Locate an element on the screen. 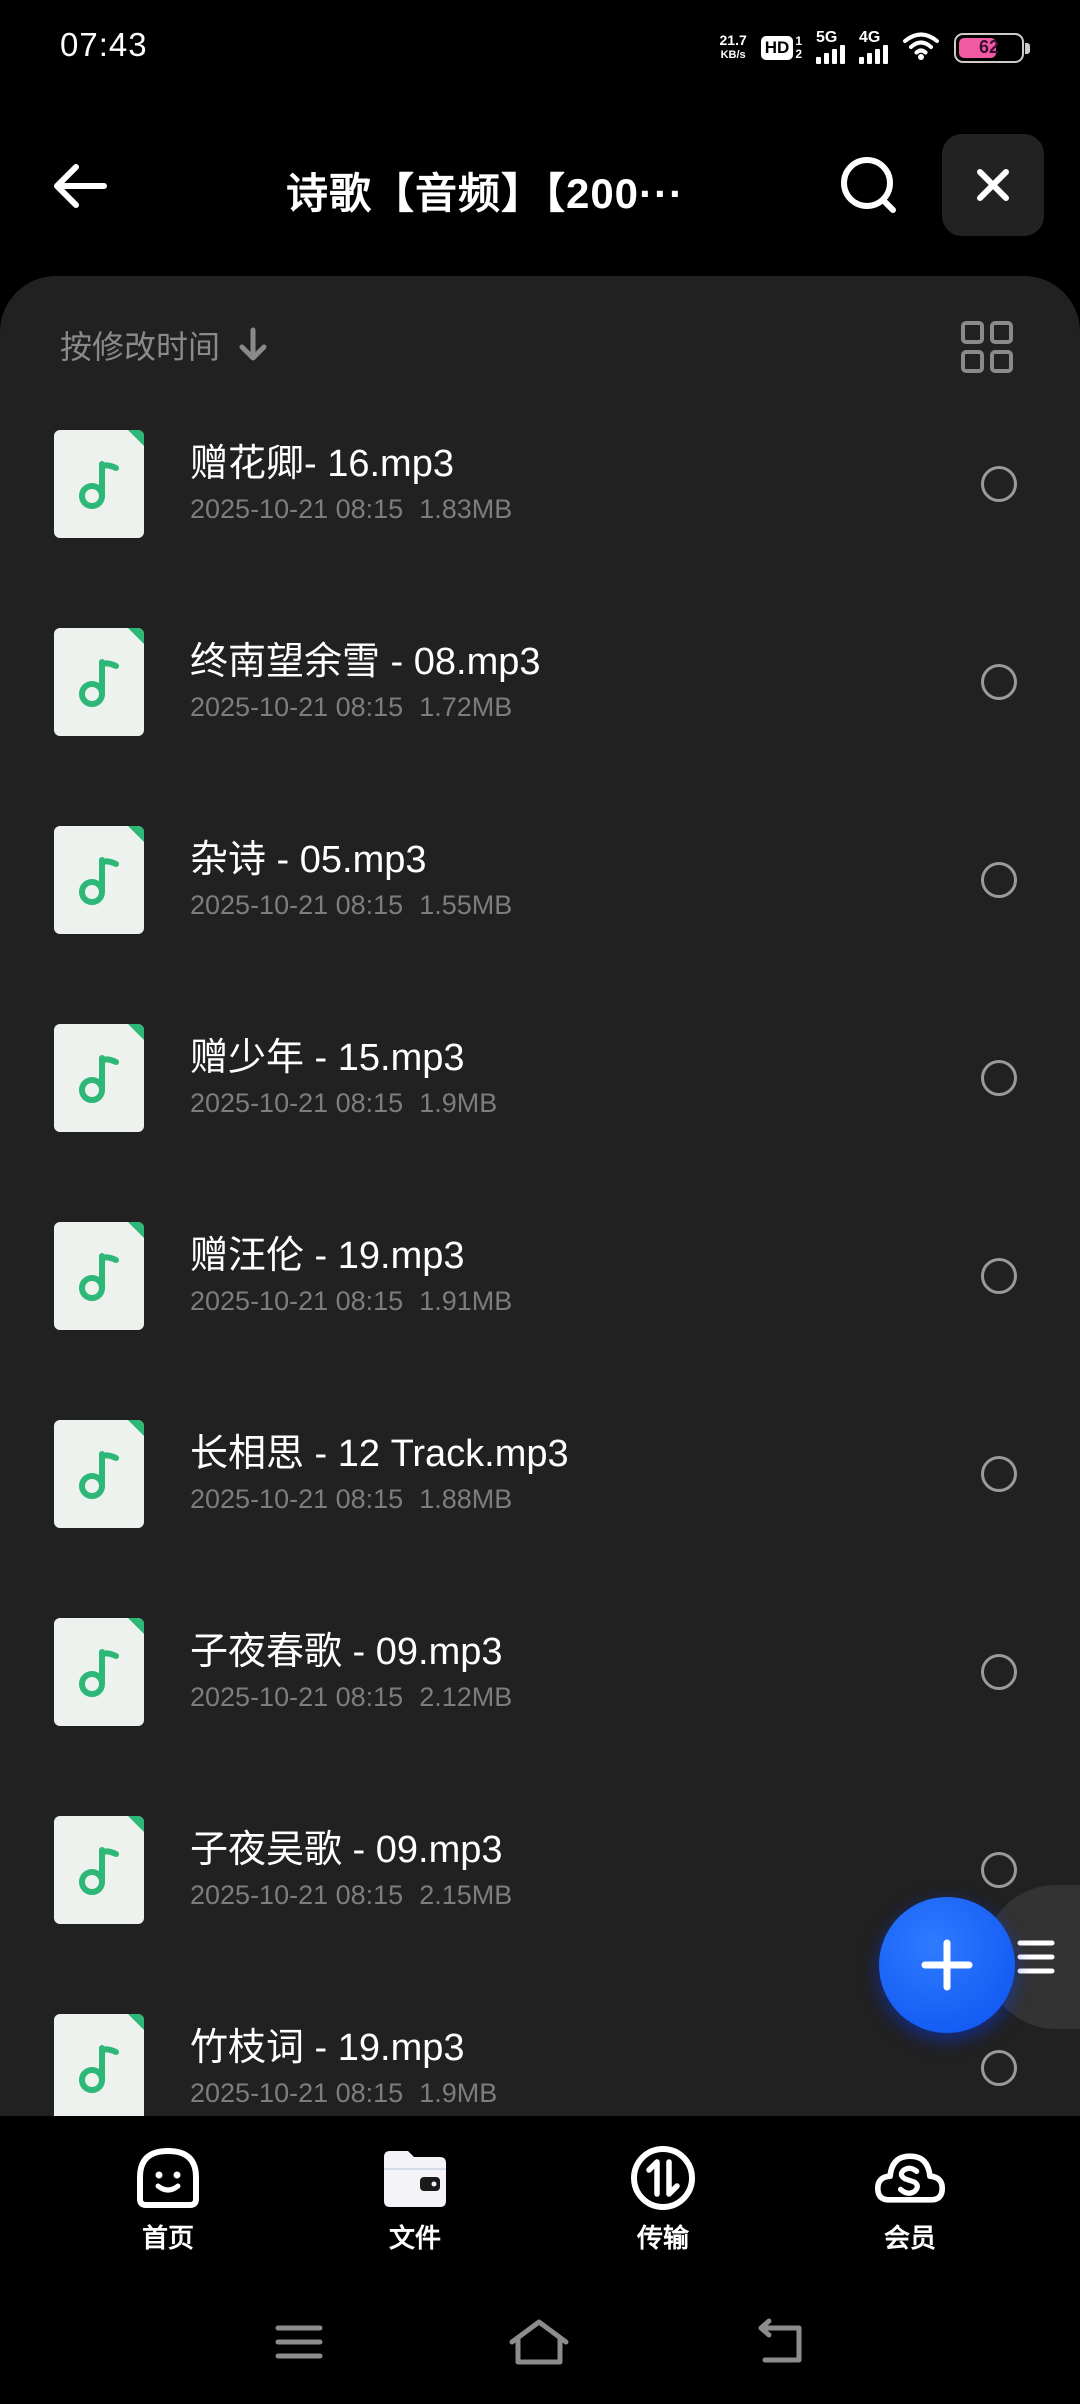 This screenshot has height=2404, width=1080. back-nav-button is located at coordinates (781, 2342).